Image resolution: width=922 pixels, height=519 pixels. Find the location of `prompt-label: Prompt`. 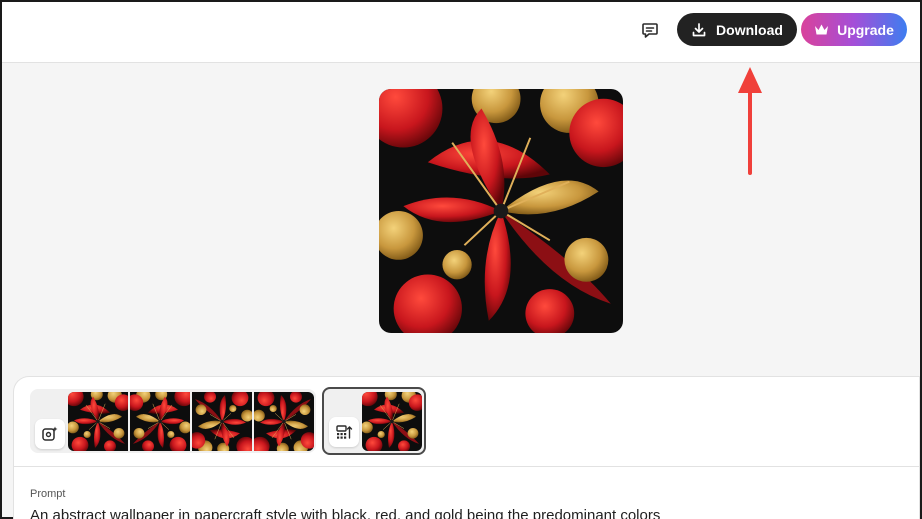

prompt-label: Prompt is located at coordinates (48, 494).